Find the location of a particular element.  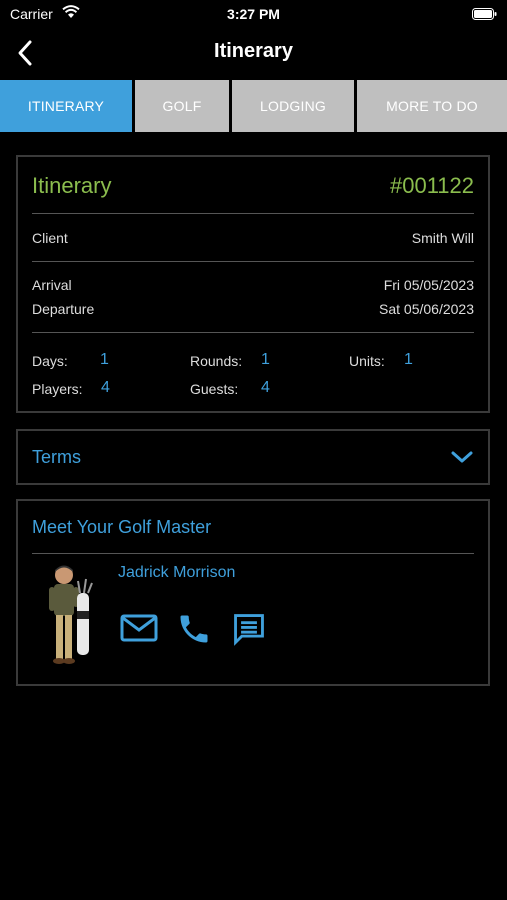

status-bar: Carrier 3:27 PM is located at coordinates (253, 14).